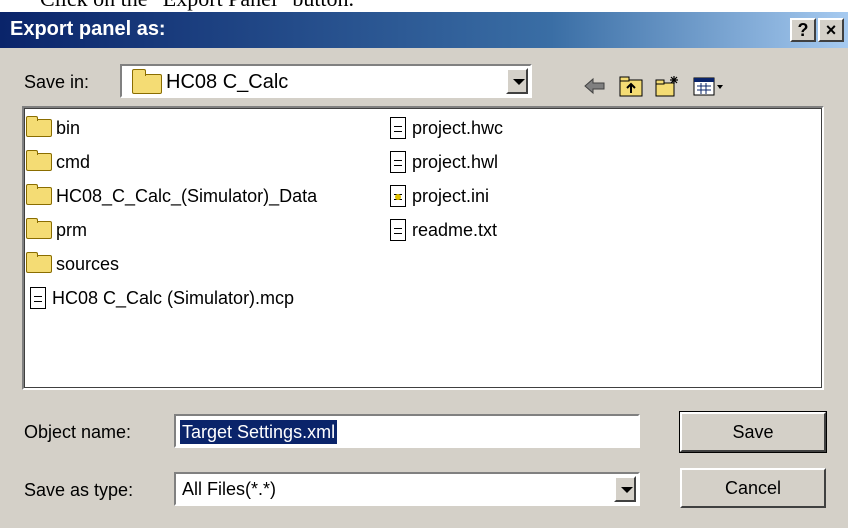 Image resolution: width=848 pixels, height=528 pixels. What do you see at coordinates (407, 431) in the screenshot?
I see `object-name-input: Target Settings.xml` at bounding box center [407, 431].